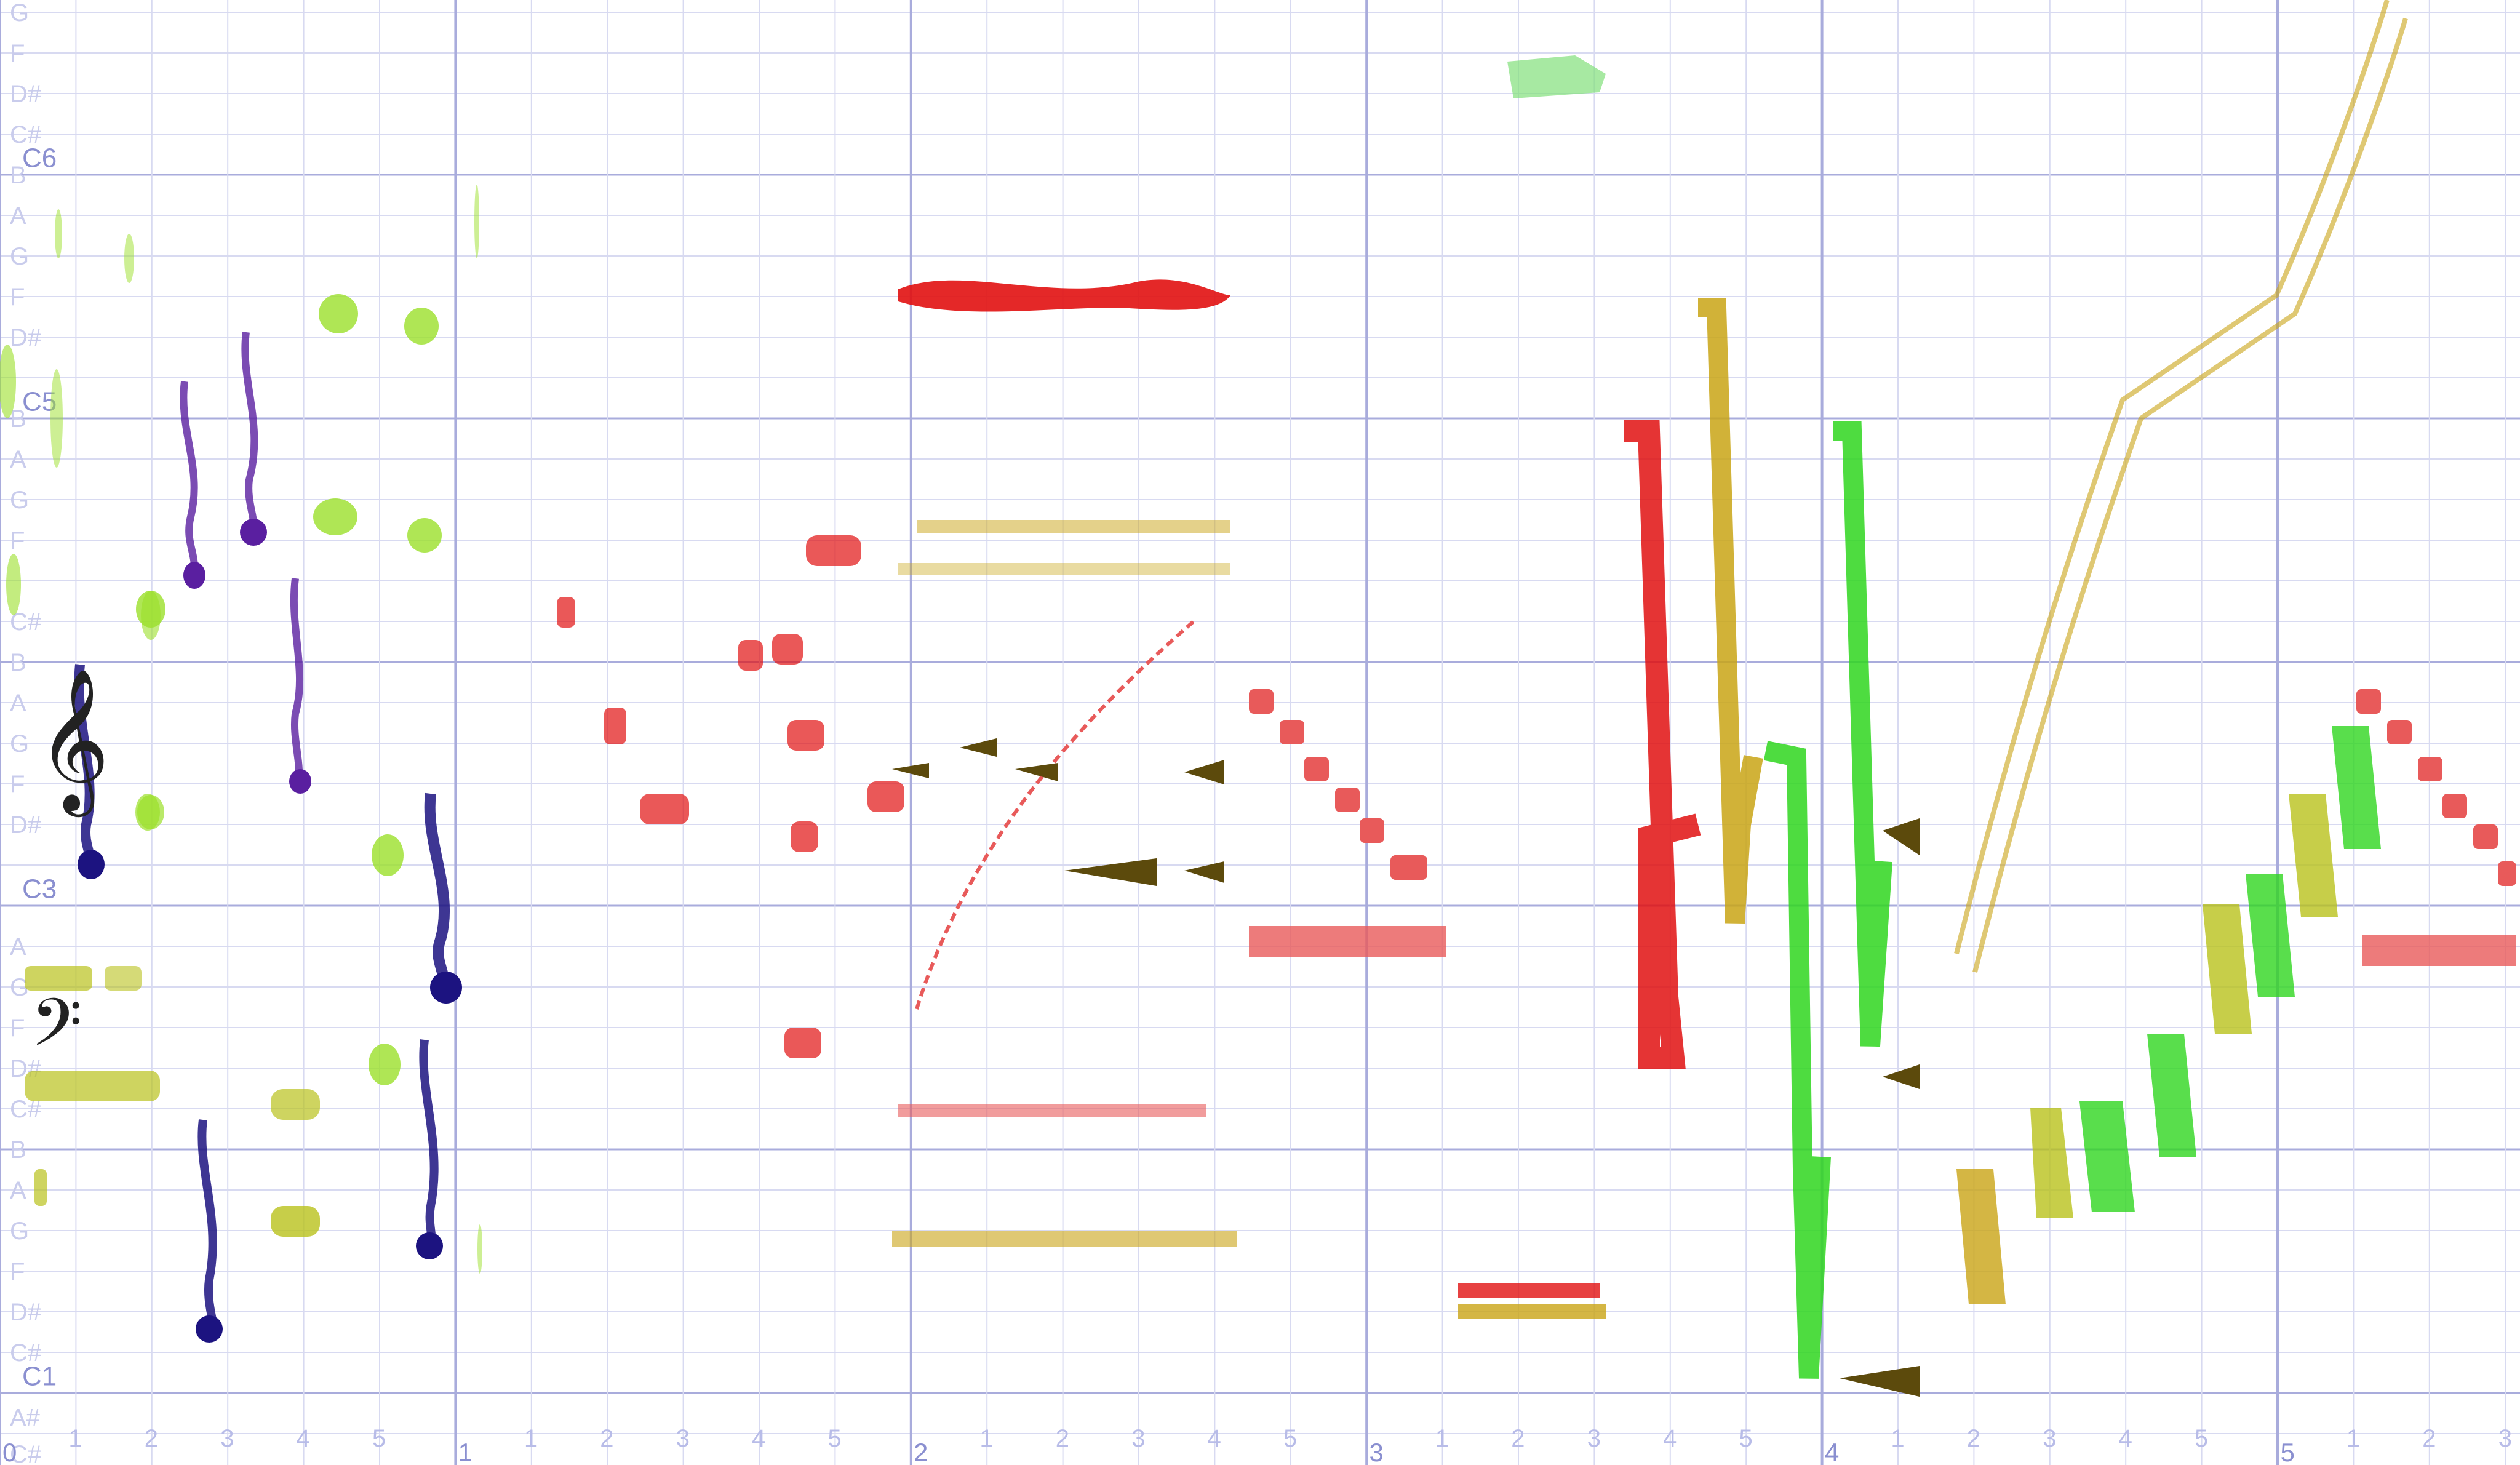 This screenshot has height=1465, width=2520. What do you see at coordinates (268, 837) in the screenshot?
I see `purple-notes-group` at bounding box center [268, 837].